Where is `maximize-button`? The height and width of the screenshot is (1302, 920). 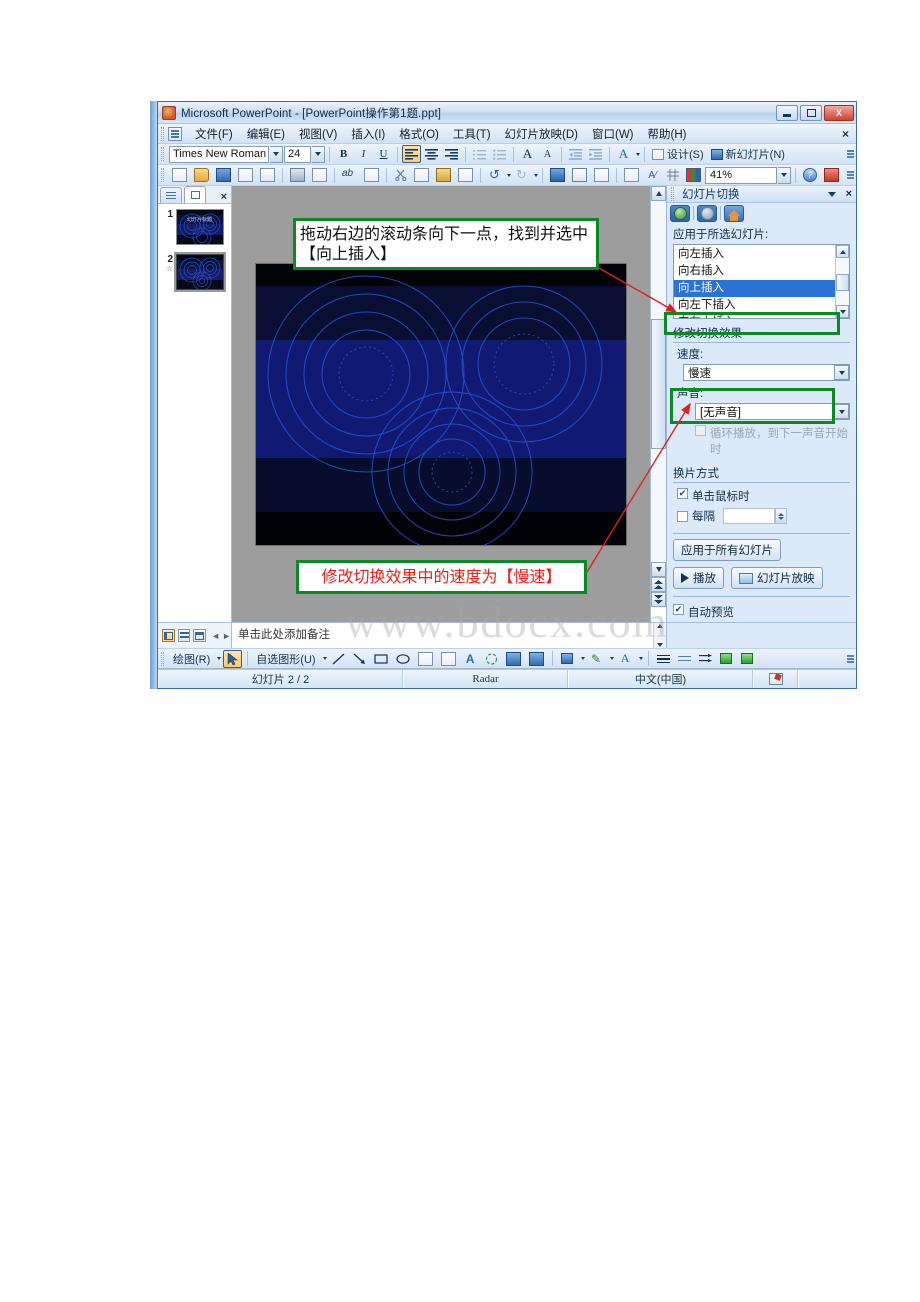
maximize-button is located at coordinates (811, 112).